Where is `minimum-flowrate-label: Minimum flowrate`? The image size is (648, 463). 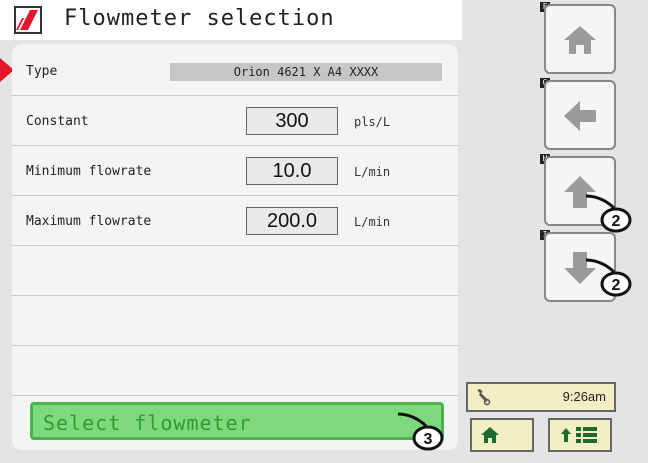 minimum-flowrate-label: Minimum flowrate is located at coordinates (89, 171).